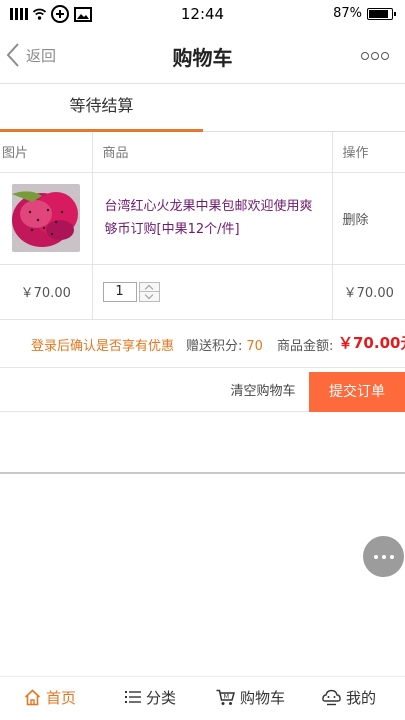 This screenshot has width=405, height=720. What do you see at coordinates (46, 291) in the screenshot?
I see `unit-price: ￥70.00` at bounding box center [46, 291].